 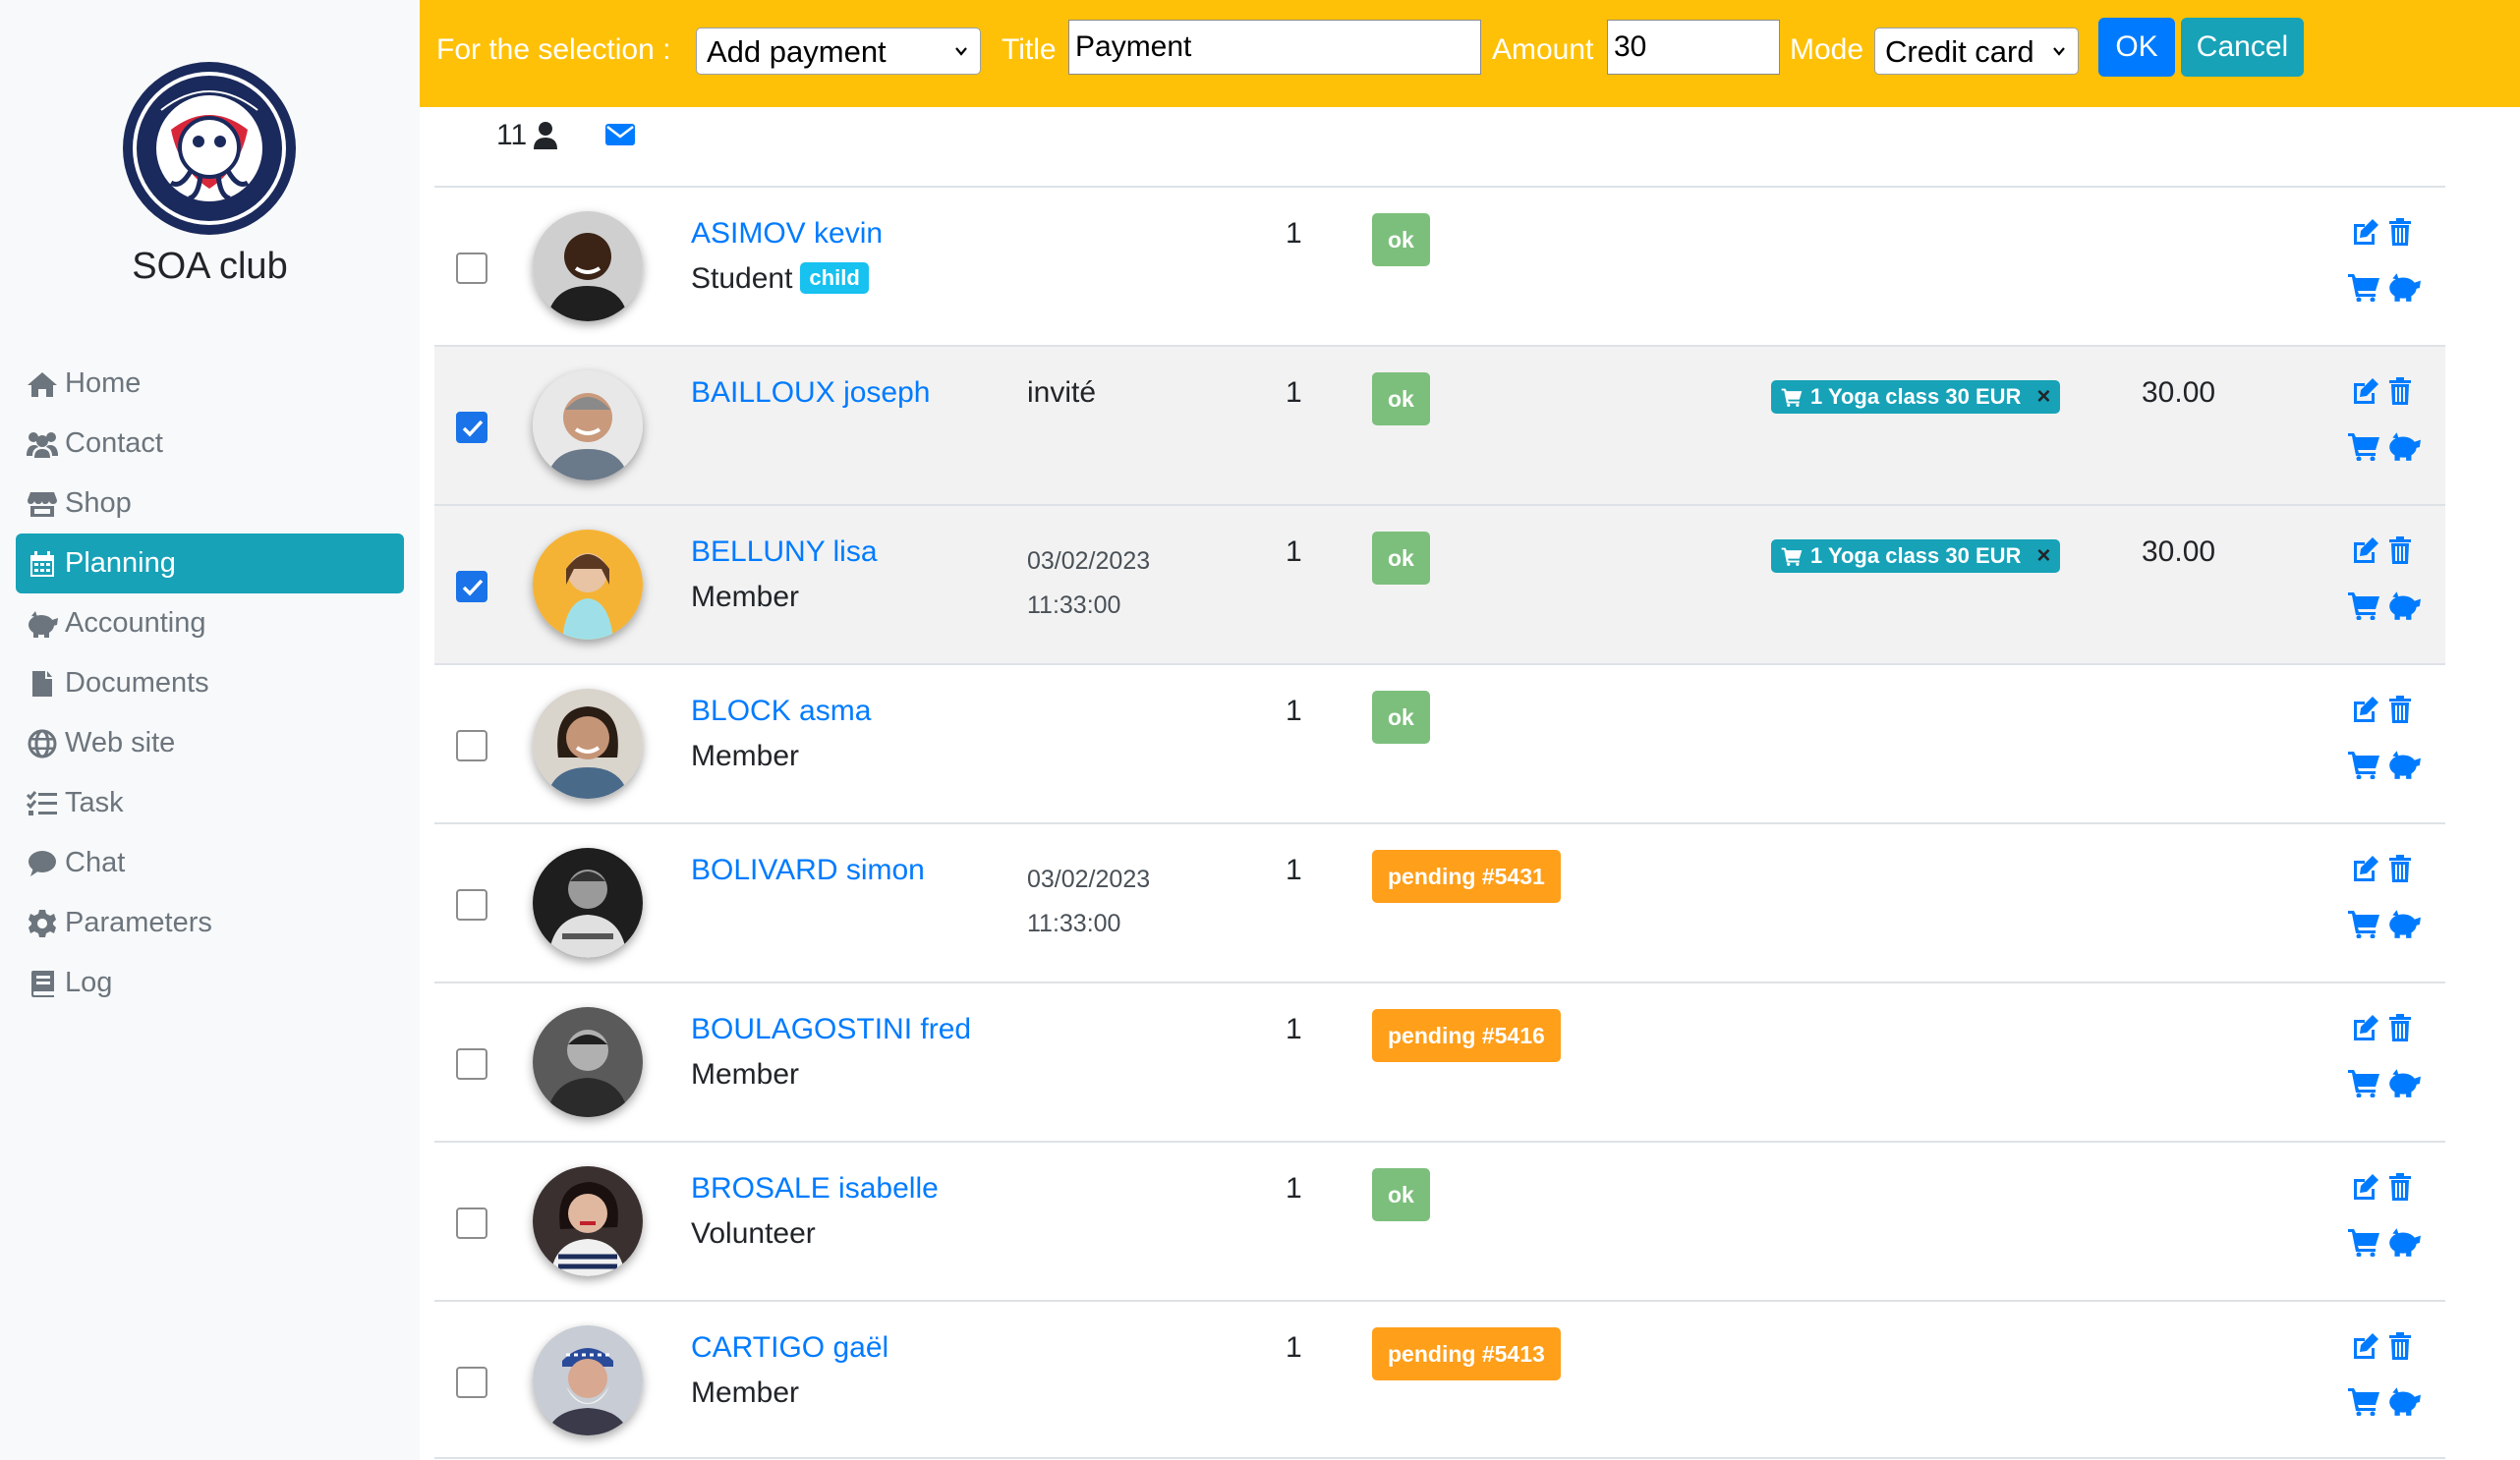 I want to click on sidebar-item-planning: Planning, so click(x=210, y=563).